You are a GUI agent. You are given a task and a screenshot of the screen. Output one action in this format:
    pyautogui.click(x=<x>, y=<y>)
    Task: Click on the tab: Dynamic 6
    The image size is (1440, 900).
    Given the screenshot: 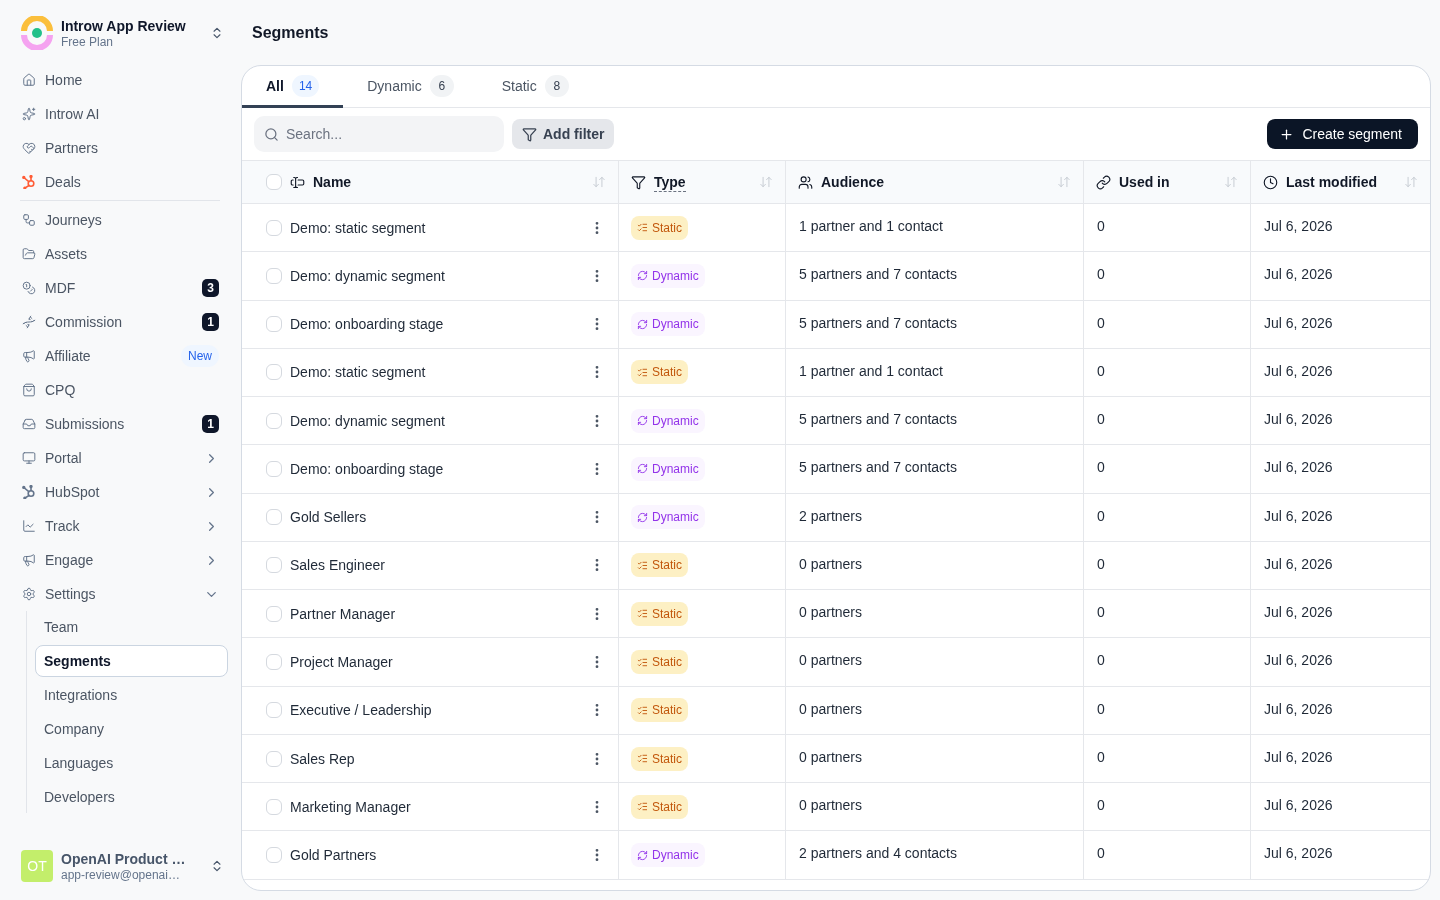 What is the action you would take?
    pyautogui.click(x=410, y=87)
    